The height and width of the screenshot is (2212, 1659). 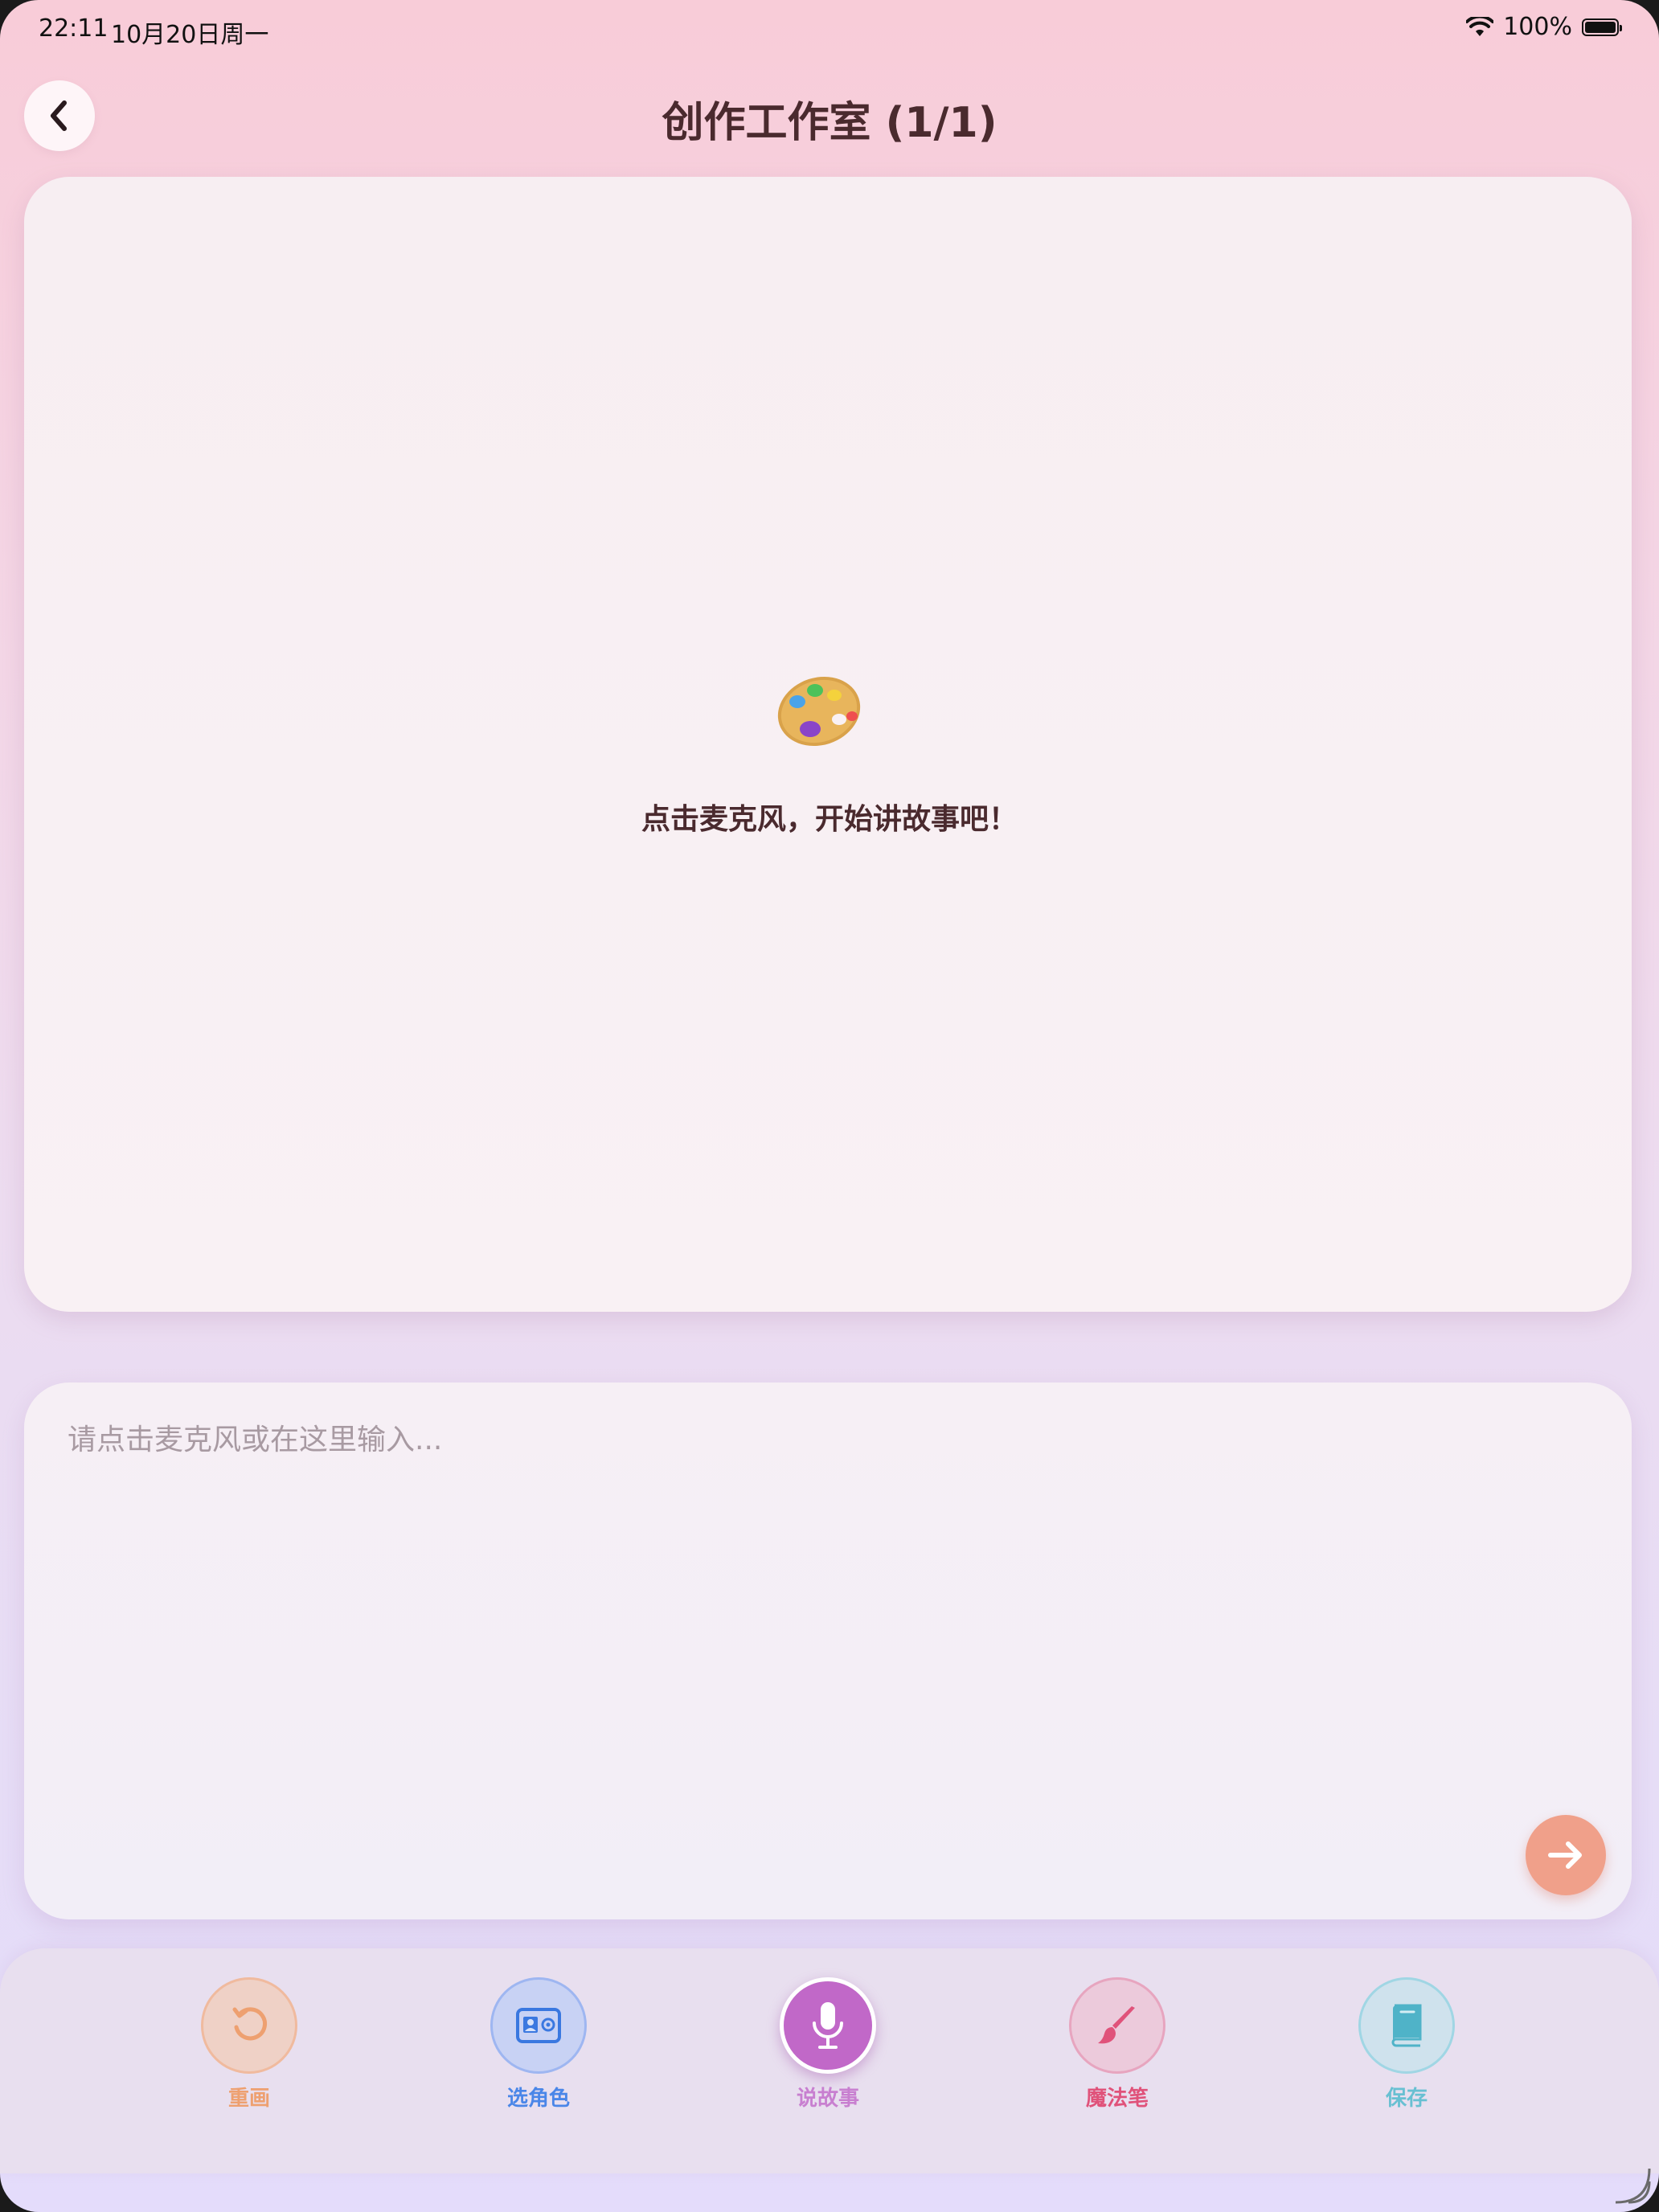 What do you see at coordinates (1537, 27) in the screenshot?
I see `battery-percent: 100%` at bounding box center [1537, 27].